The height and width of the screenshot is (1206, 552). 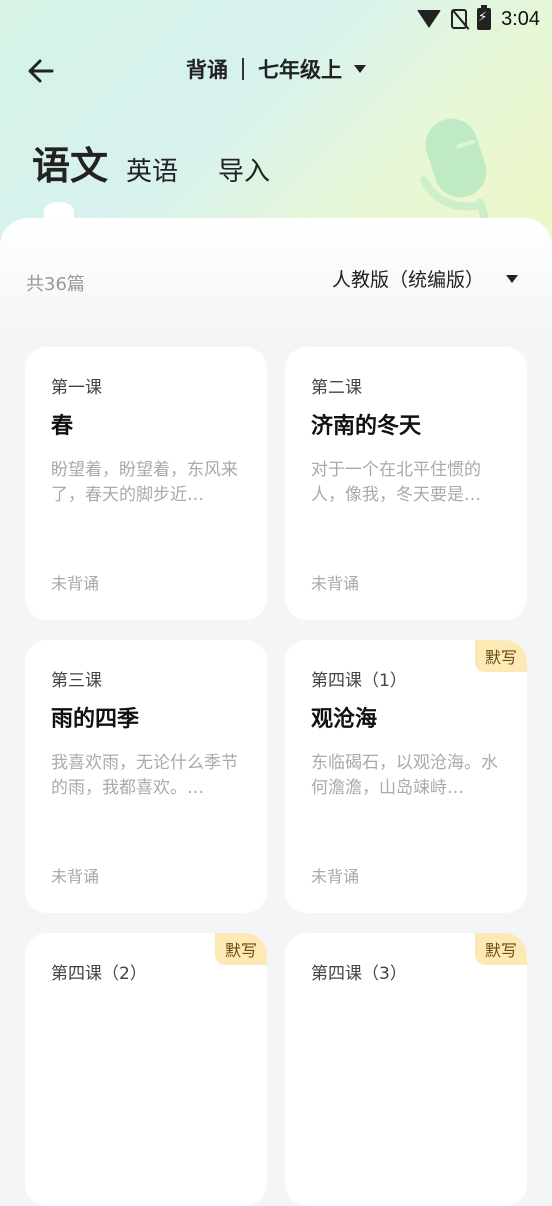 I want to click on lesson-number: 第四课（3）, so click(x=359, y=974).